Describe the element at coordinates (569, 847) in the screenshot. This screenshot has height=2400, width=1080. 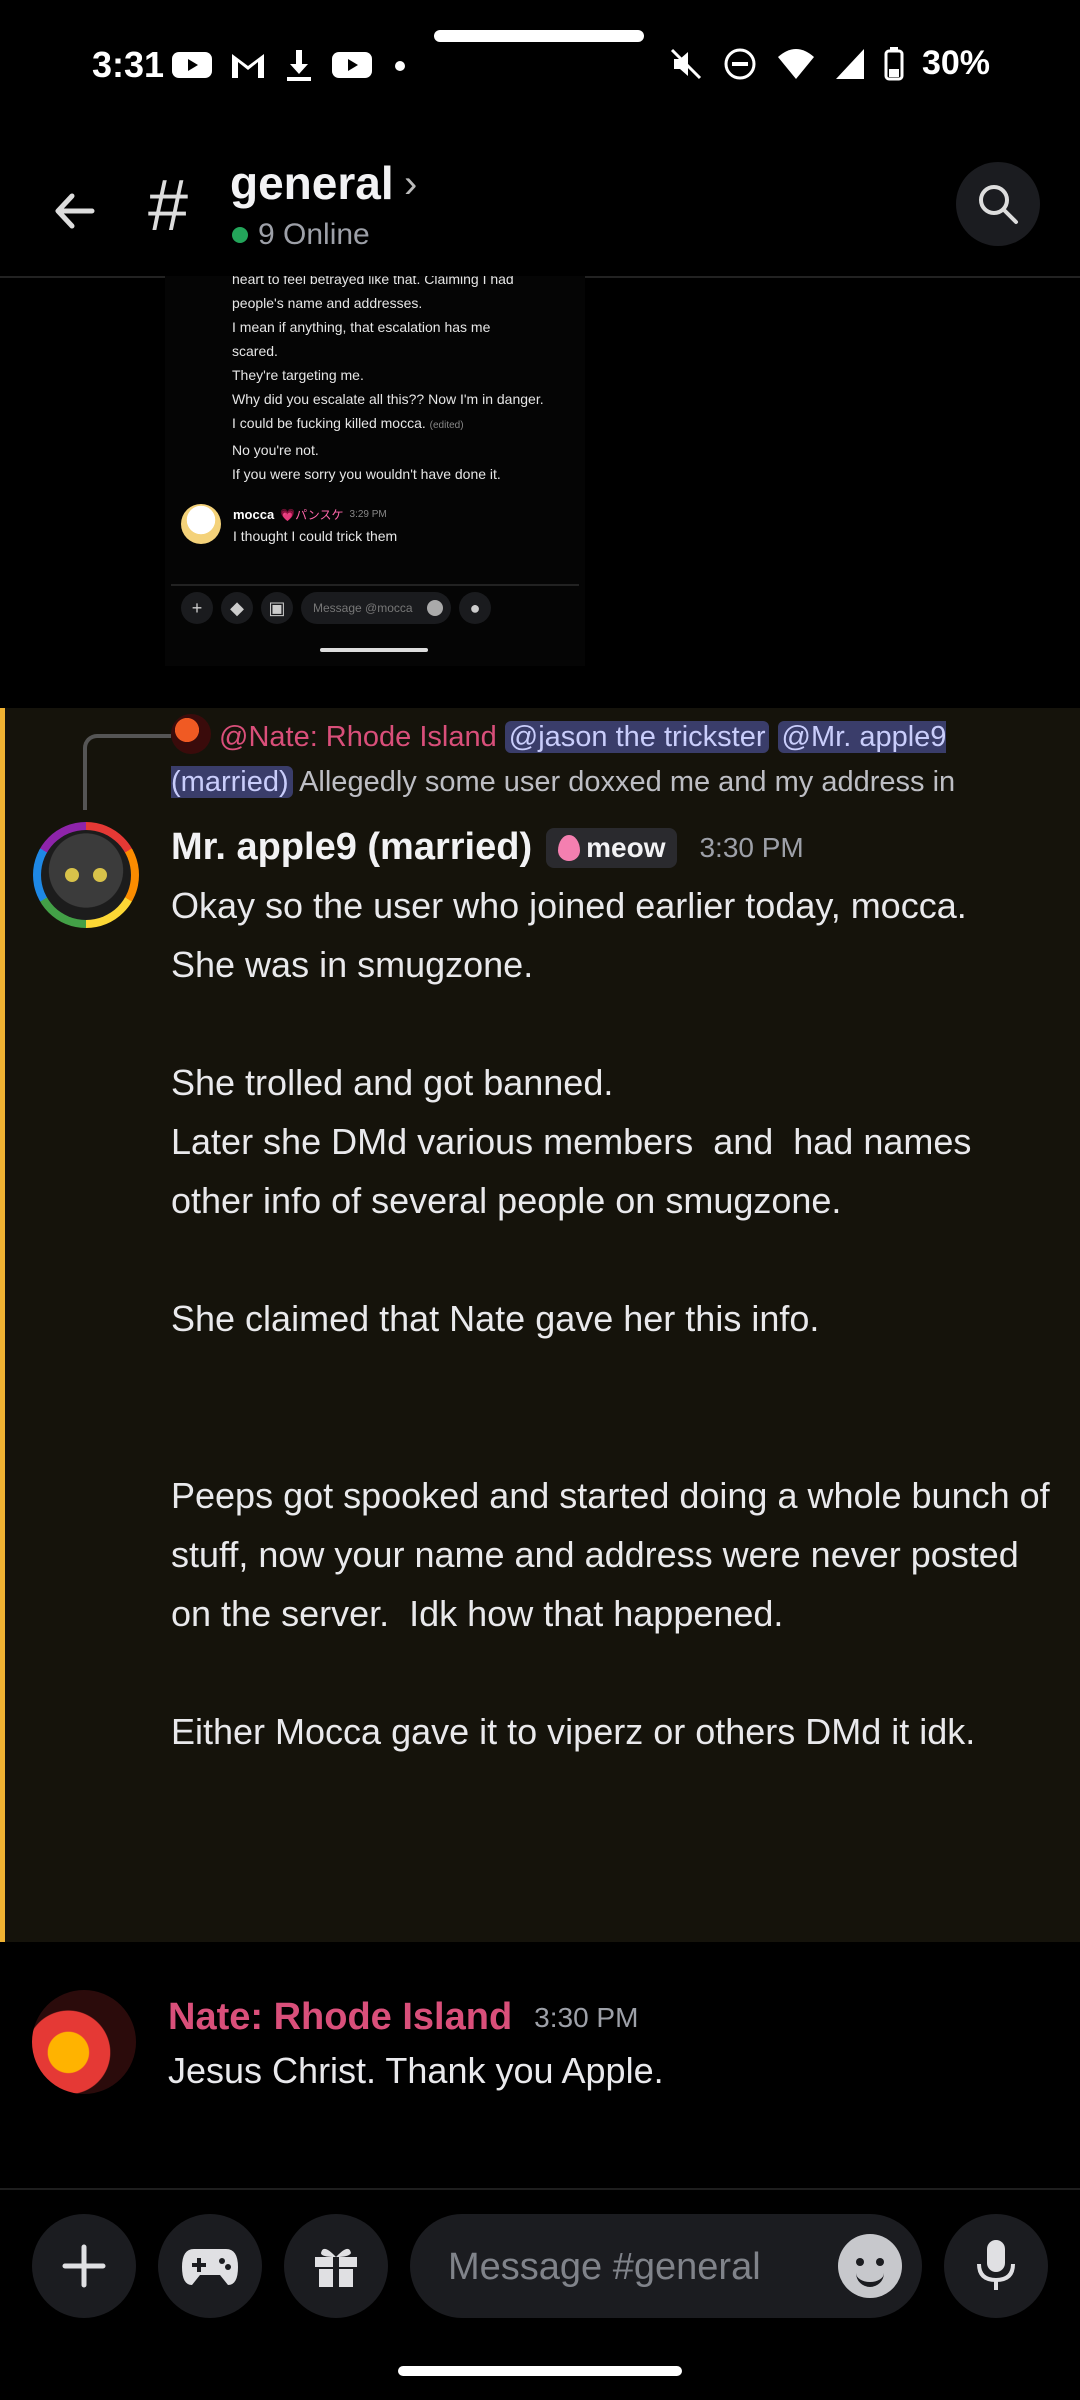
I see `flame-icon` at that location.